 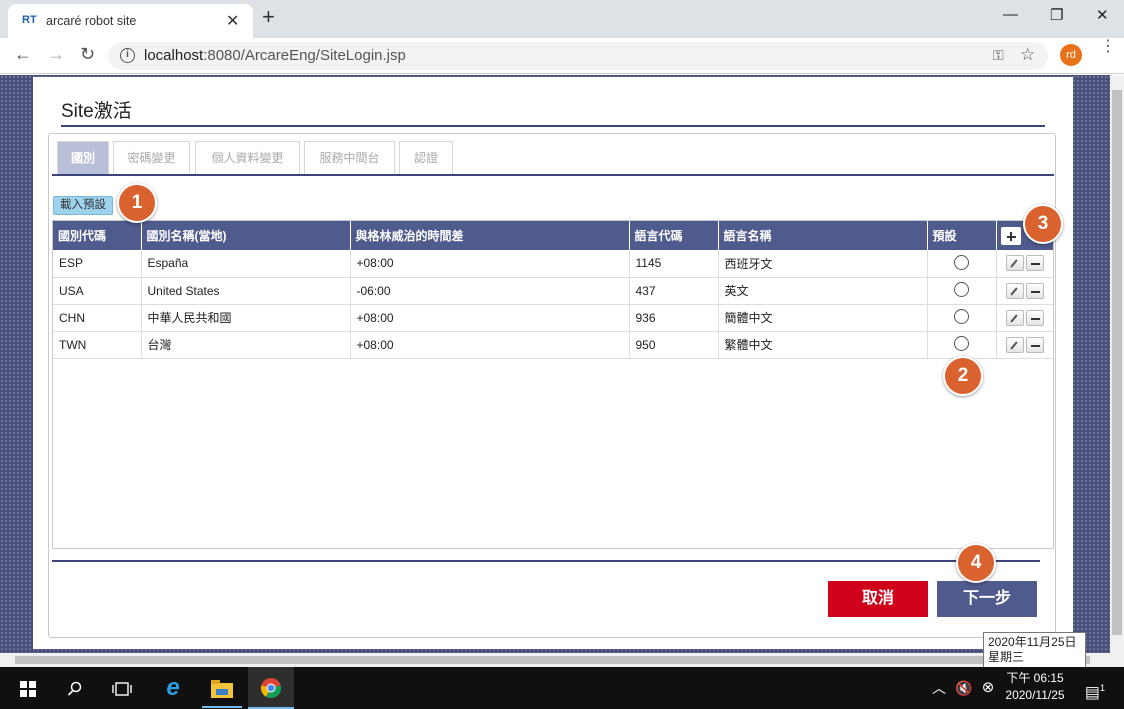 What do you see at coordinates (976, 563) in the screenshot?
I see `callout-marker-4: 4` at bounding box center [976, 563].